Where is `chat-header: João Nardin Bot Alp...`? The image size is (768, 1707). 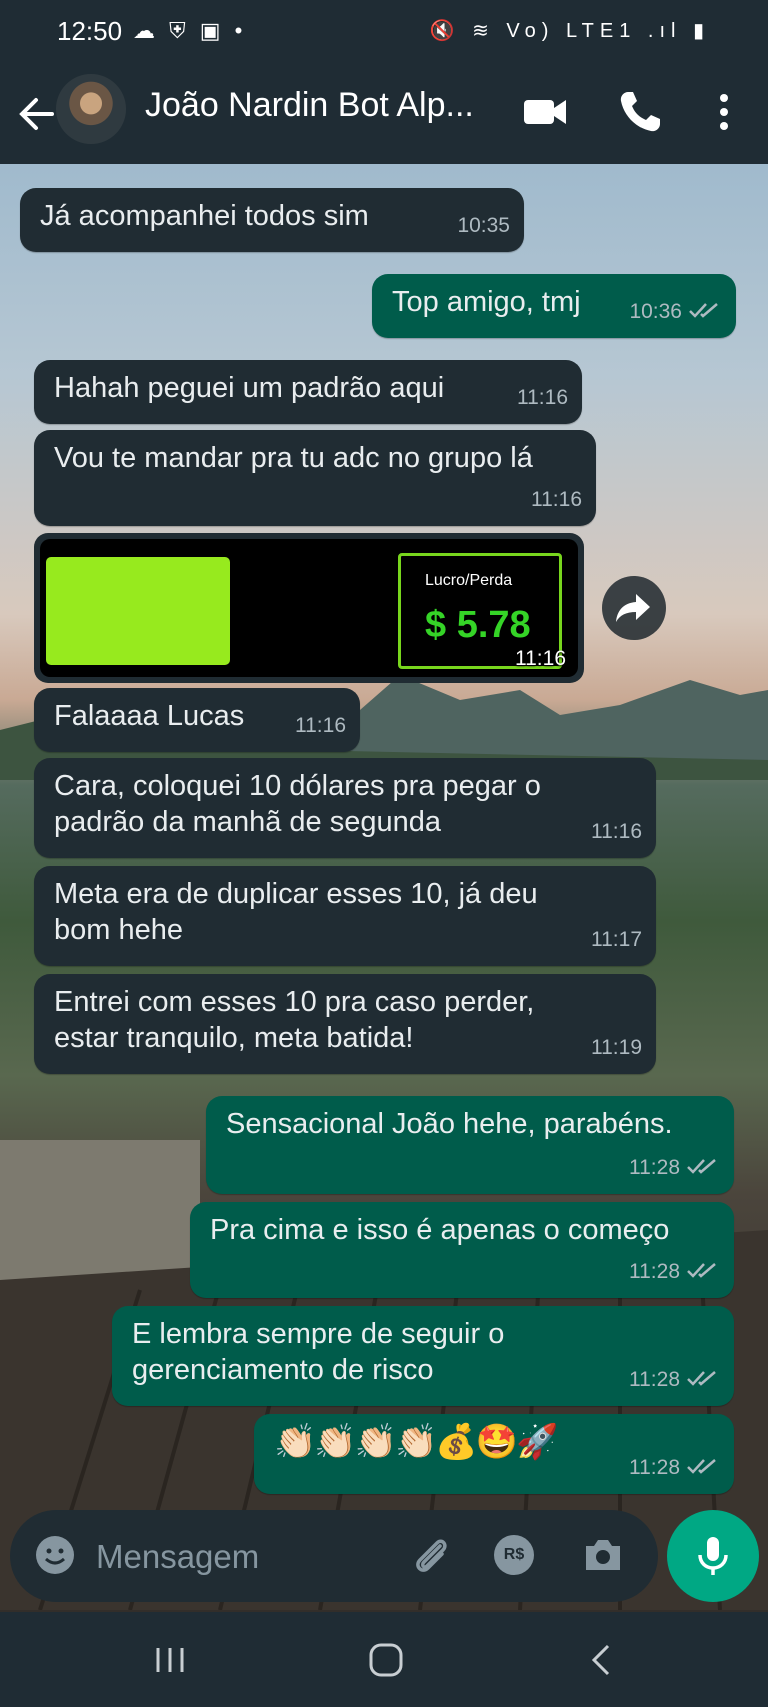 chat-header: João Nardin Bot Alp... is located at coordinates (384, 115).